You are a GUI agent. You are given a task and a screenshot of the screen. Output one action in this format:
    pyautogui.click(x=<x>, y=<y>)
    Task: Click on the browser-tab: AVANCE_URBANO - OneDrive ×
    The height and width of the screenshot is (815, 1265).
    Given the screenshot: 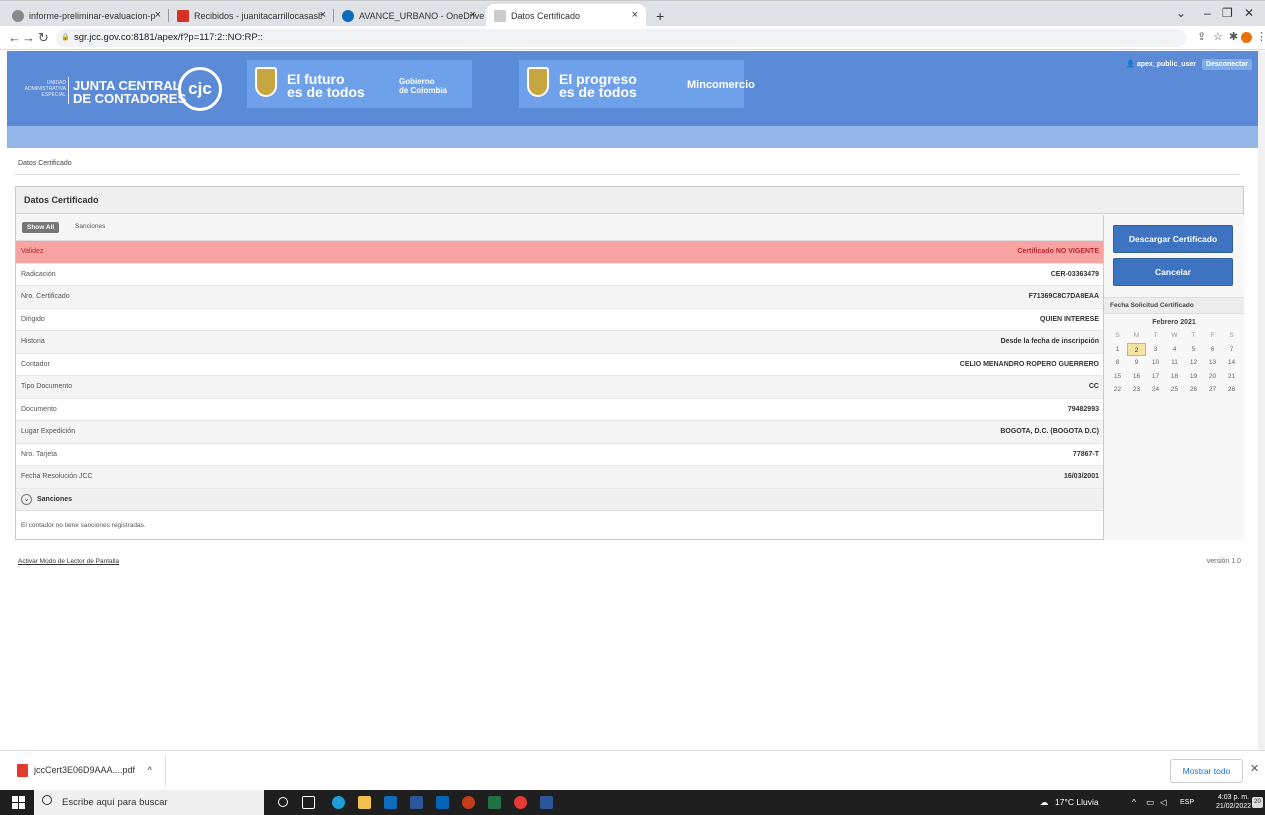 What is the action you would take?
    pyautogui.click(x=409, y=15)
    